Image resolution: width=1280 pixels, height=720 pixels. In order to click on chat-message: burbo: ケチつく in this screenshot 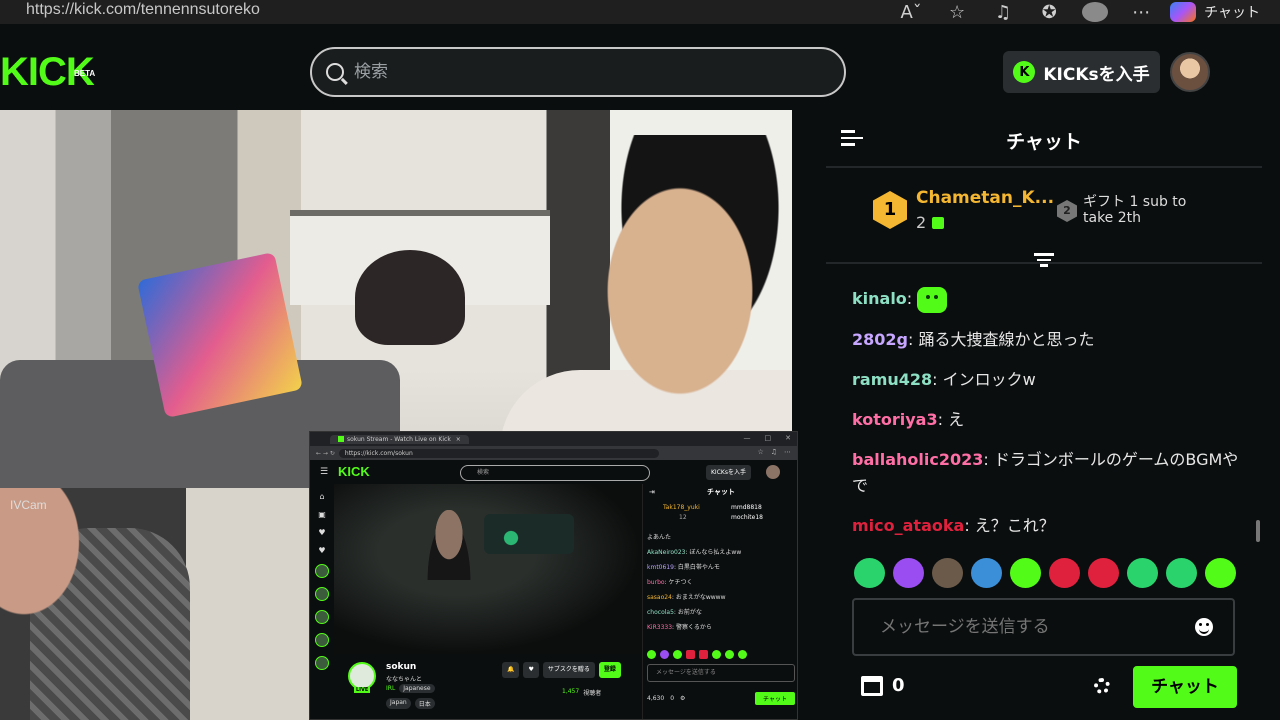, I will do `click(670, 582)`.